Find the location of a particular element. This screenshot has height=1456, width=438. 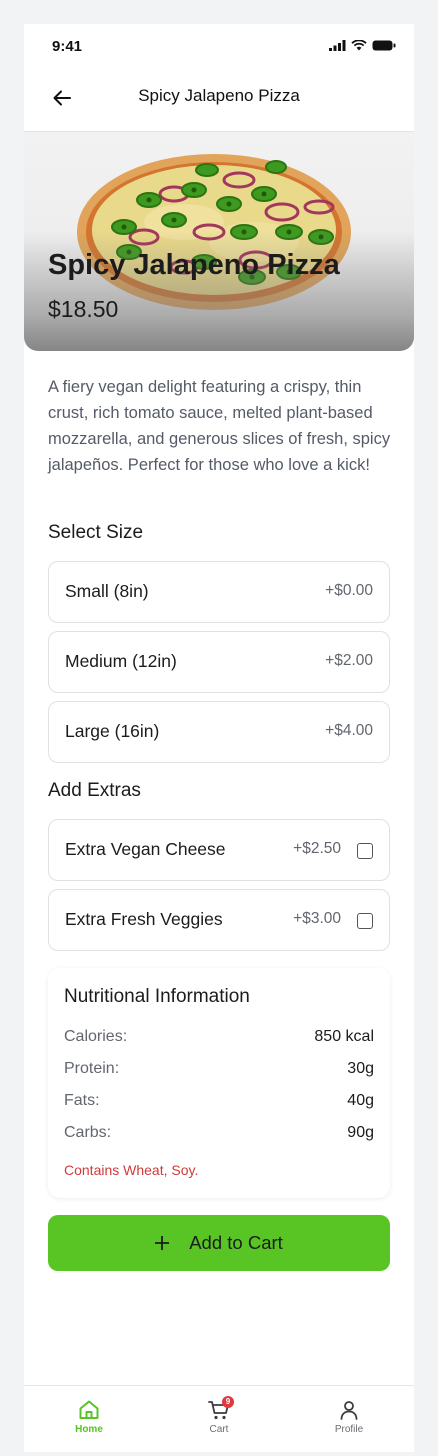

bottom-nav: Home 9 Cart Profile is located at coordinates (219, 1418).